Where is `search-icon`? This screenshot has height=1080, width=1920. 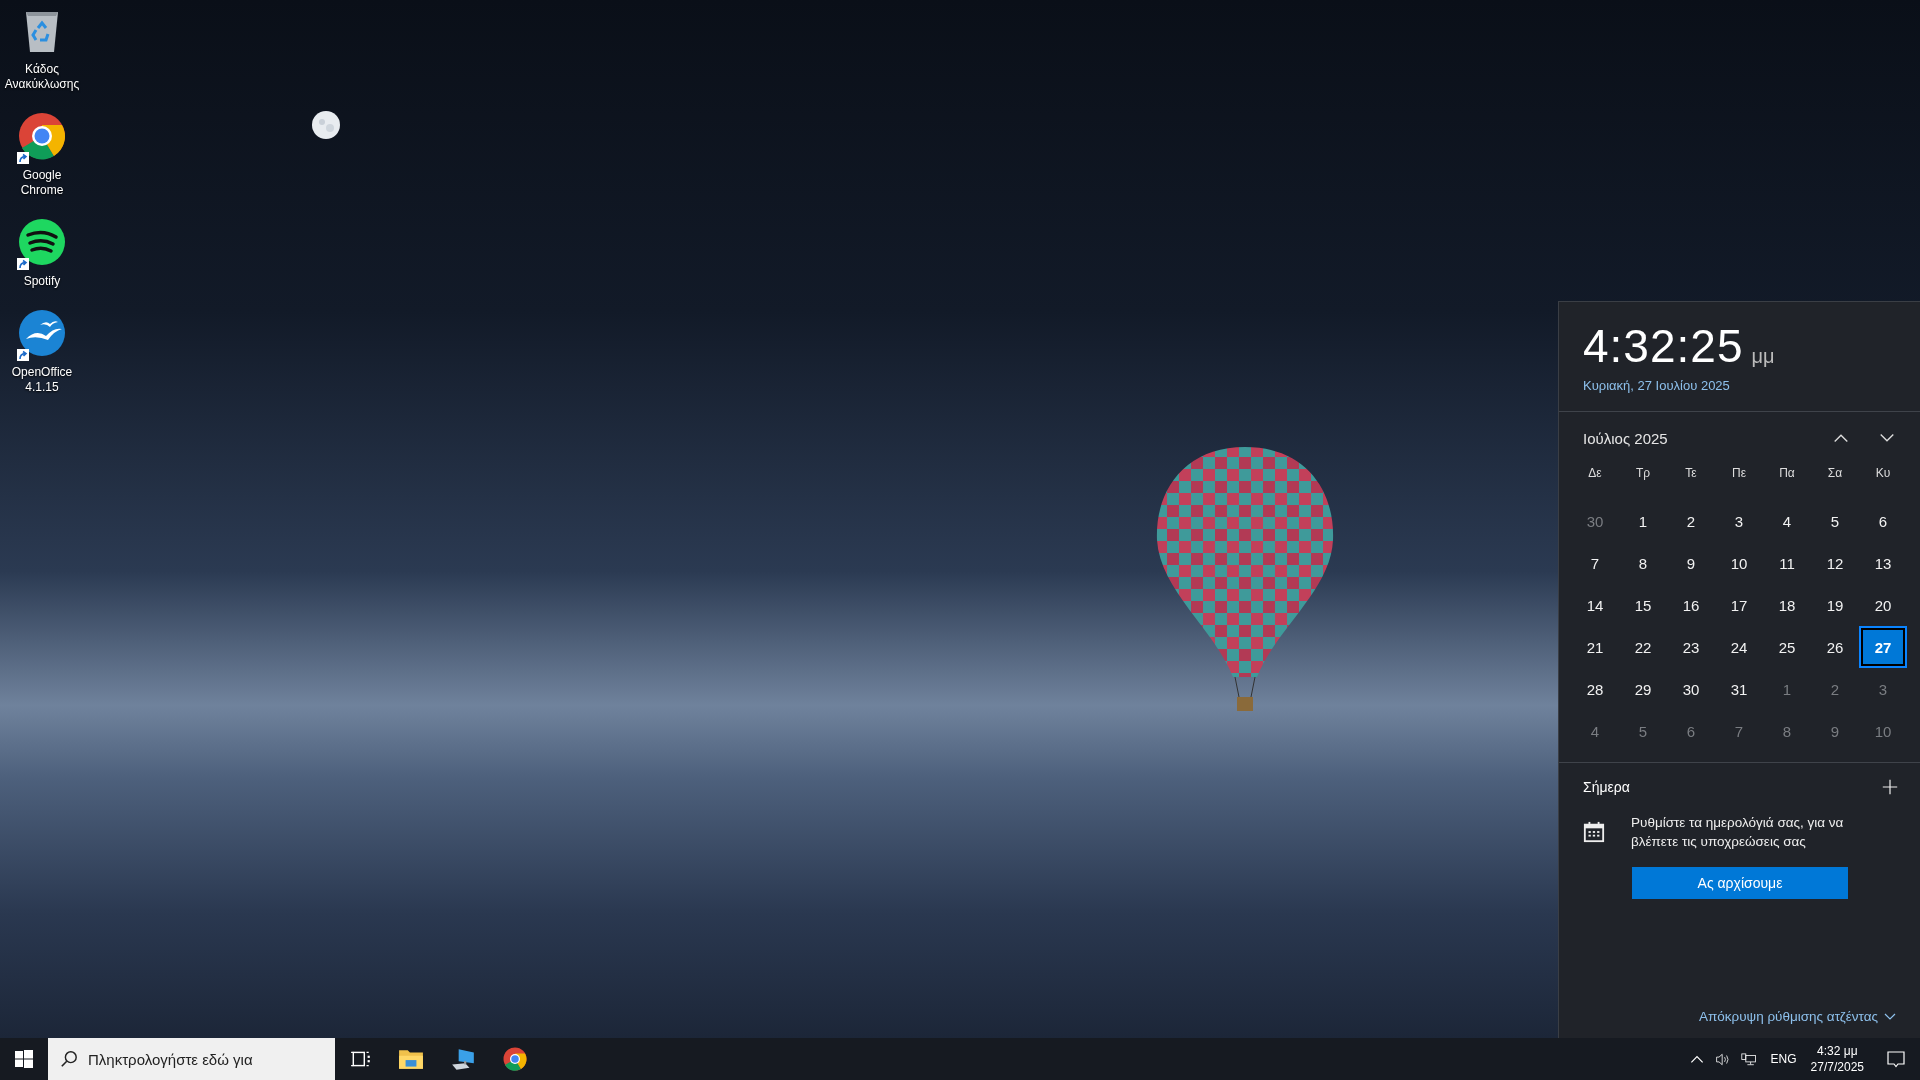
search-icon is located at coordinates (69, 1059).